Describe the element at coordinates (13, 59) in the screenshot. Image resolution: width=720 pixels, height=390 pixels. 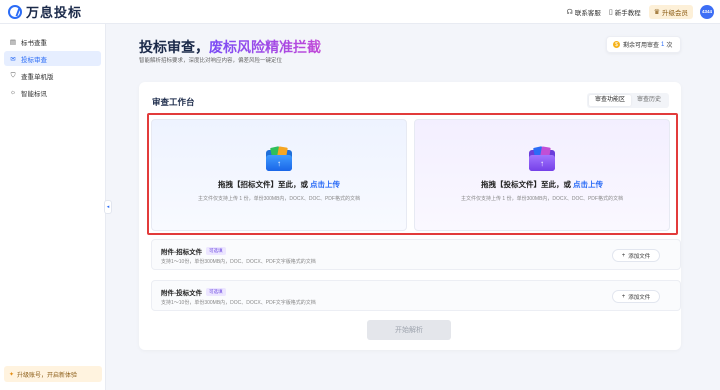
I see `audit-icon: ✉` at that location.